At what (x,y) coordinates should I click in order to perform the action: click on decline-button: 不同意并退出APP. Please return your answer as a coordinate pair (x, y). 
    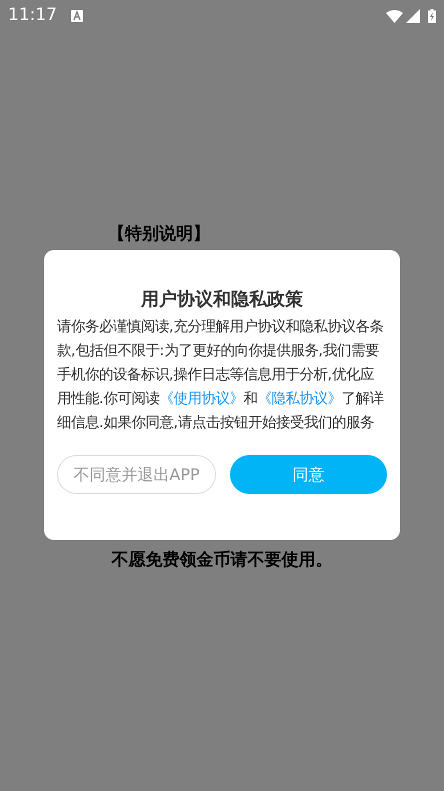
    Looking at the image, I should click on (136, 474).